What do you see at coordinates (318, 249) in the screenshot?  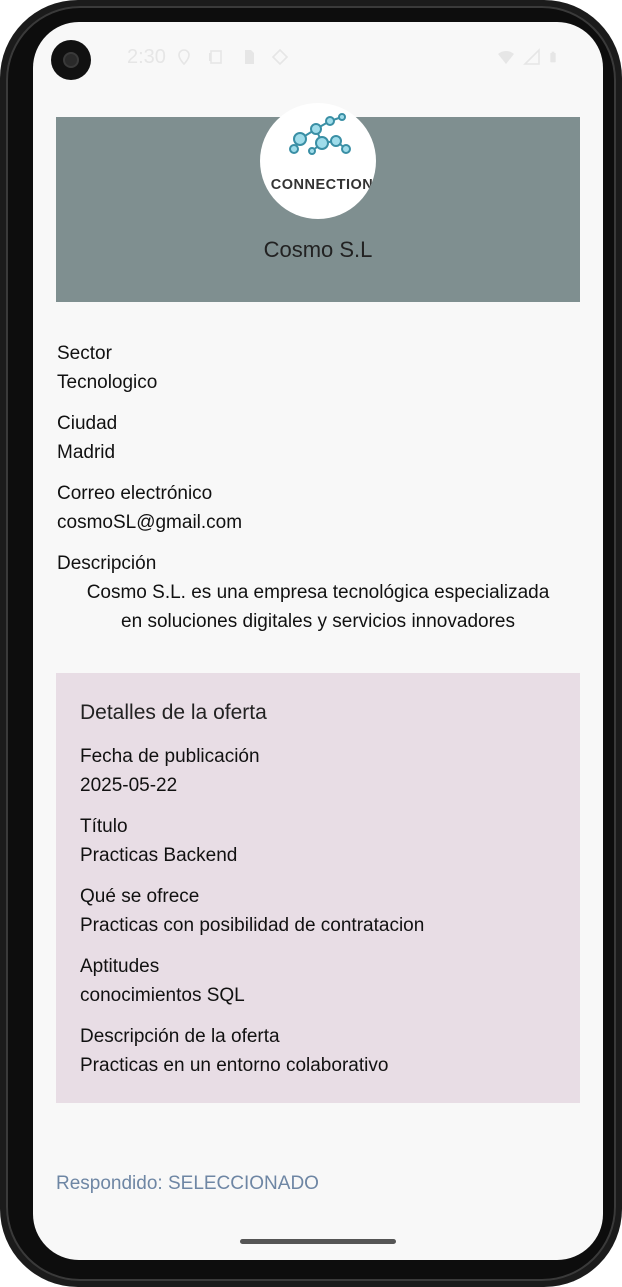 I see `company-name: Cosmo S.L` at bounding box center [318, 249].